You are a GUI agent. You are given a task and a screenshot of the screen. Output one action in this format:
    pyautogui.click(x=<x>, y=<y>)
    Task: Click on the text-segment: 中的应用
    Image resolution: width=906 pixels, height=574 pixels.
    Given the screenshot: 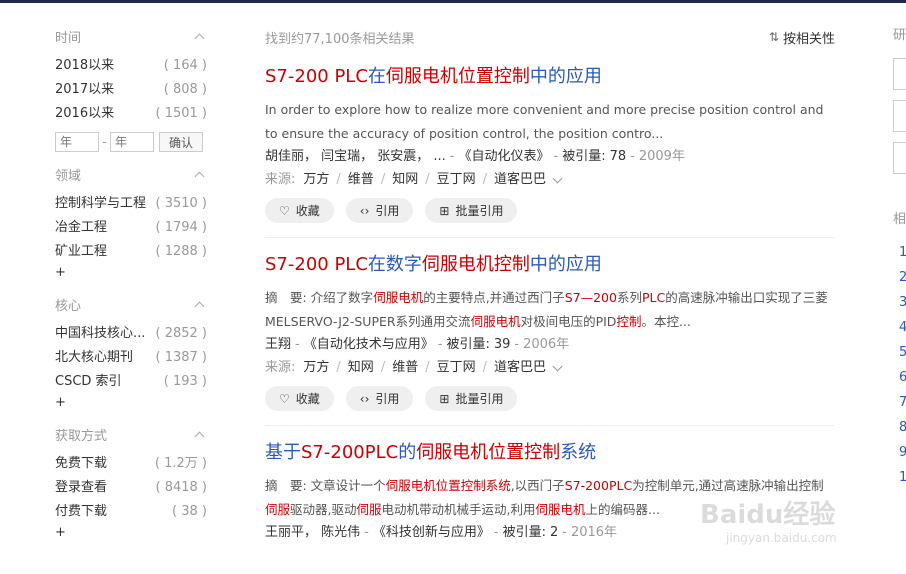 What is the action you would take?
    pyautogui.click(x=565, y=76)
    